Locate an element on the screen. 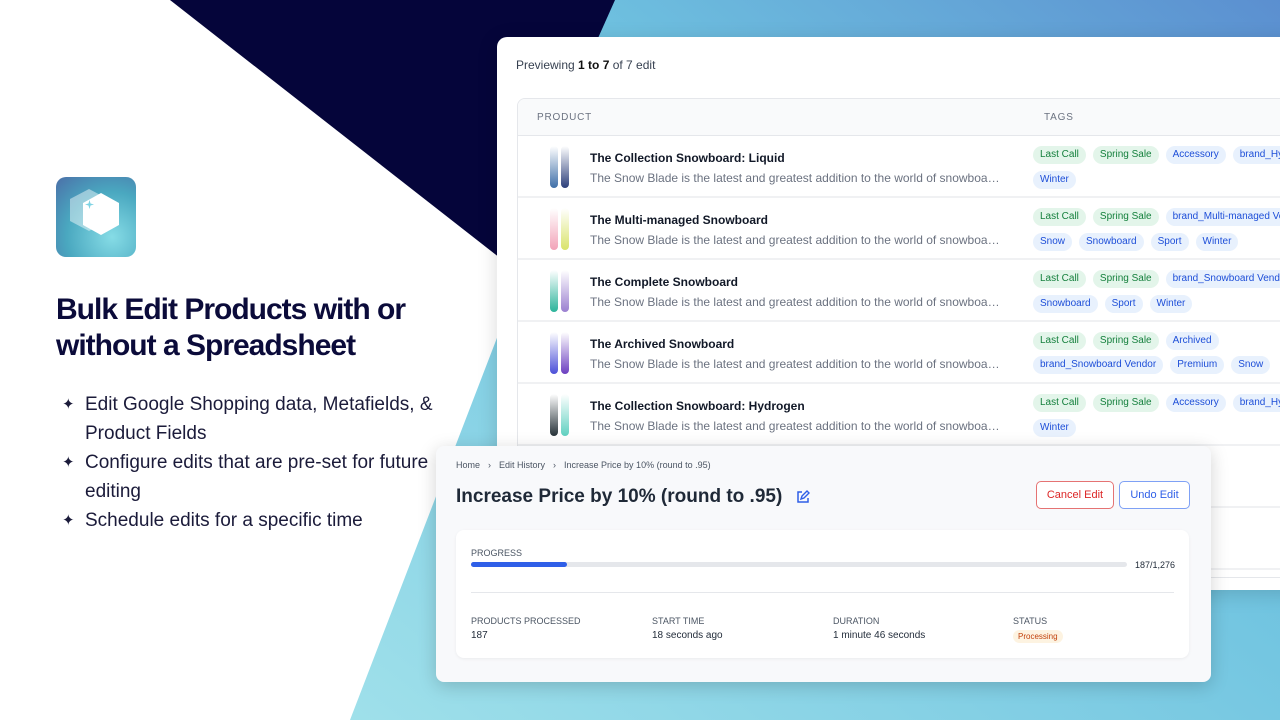 This screenshot has height=720, width=1280. cancel-edit-button: Cancel Edit is located at coordinates (1075, 495).